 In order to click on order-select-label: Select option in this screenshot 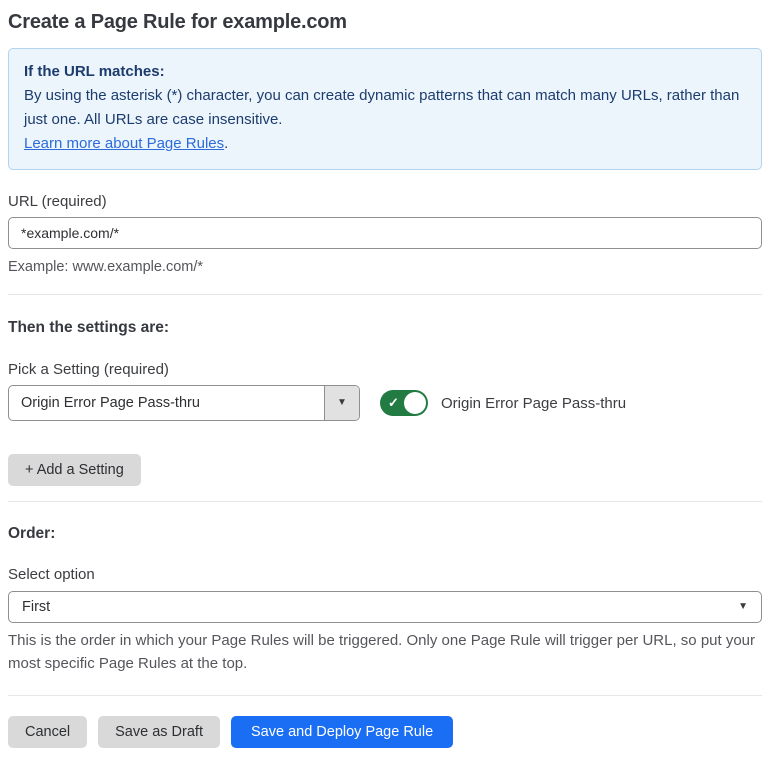, I will do `click(51, 574)`.